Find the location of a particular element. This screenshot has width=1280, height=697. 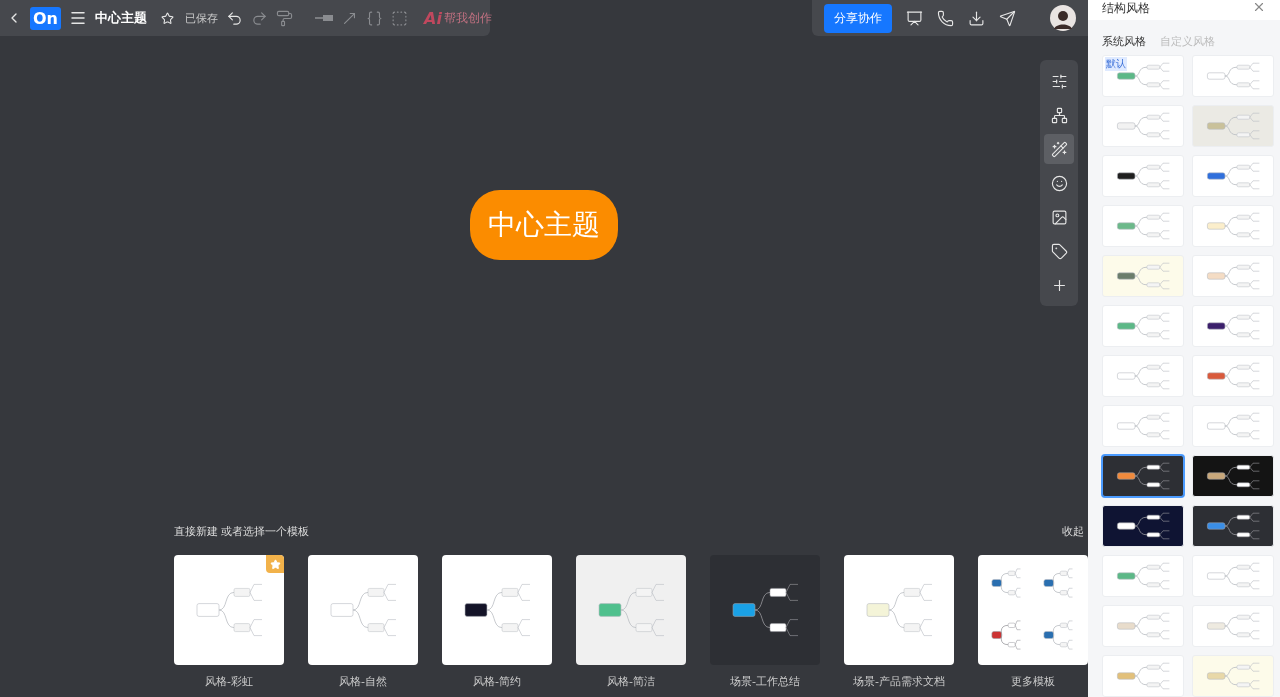

redo-button is located at coordinates (259, 18).